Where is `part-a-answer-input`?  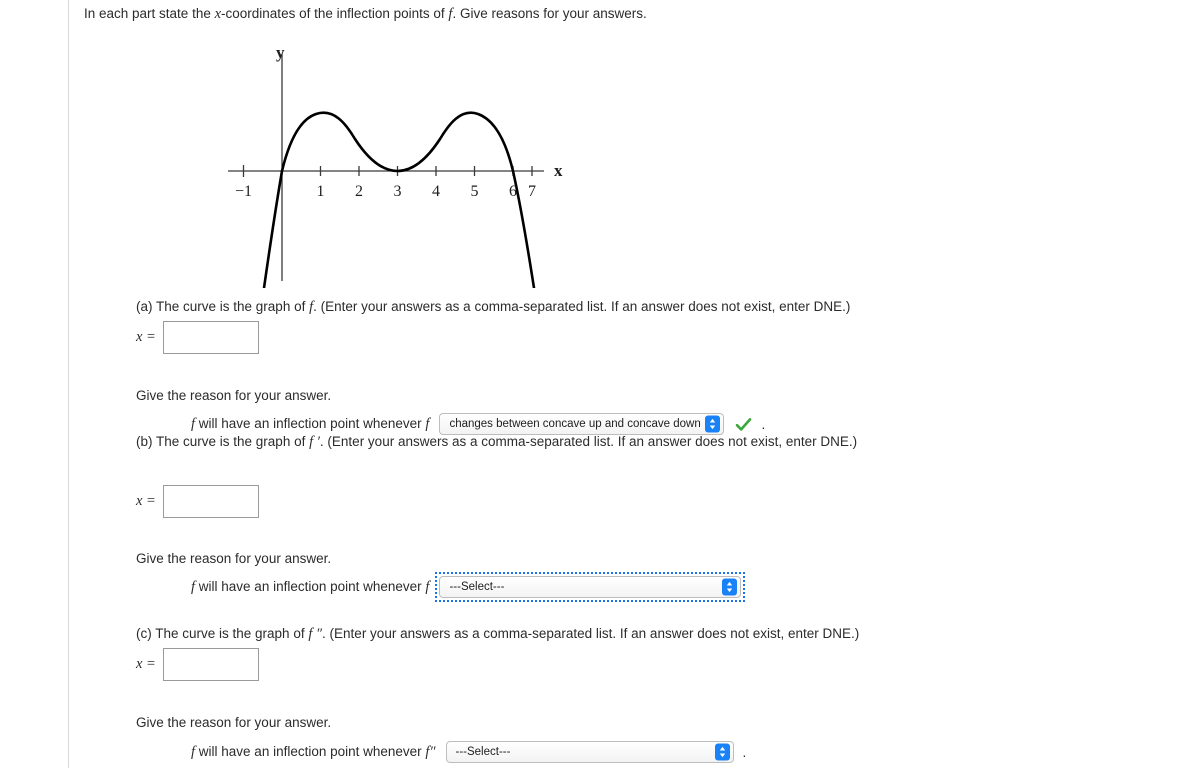
part-a-answer-input is located at coordinates (210, 337).